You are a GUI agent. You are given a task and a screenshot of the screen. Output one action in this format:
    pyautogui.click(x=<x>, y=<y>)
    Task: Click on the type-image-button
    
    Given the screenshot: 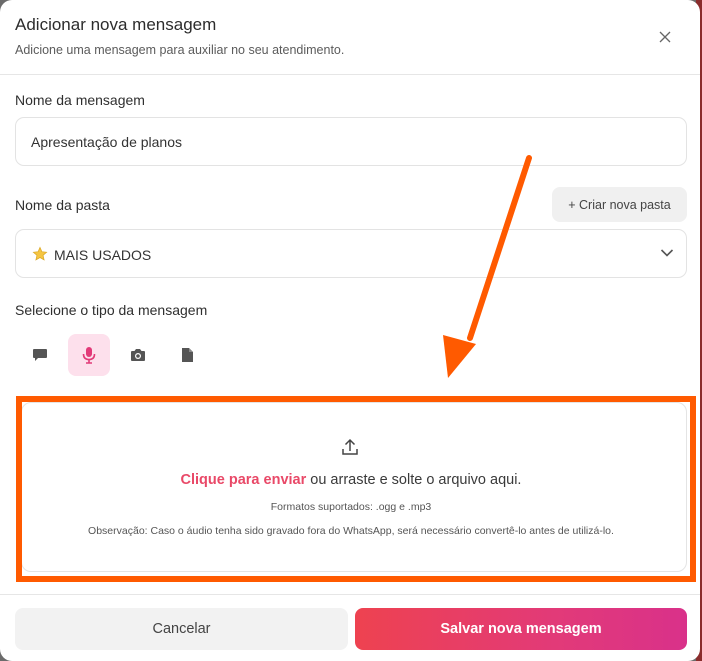 What is the action you would take?
    pyautogui.click(x=138, y=355)
    